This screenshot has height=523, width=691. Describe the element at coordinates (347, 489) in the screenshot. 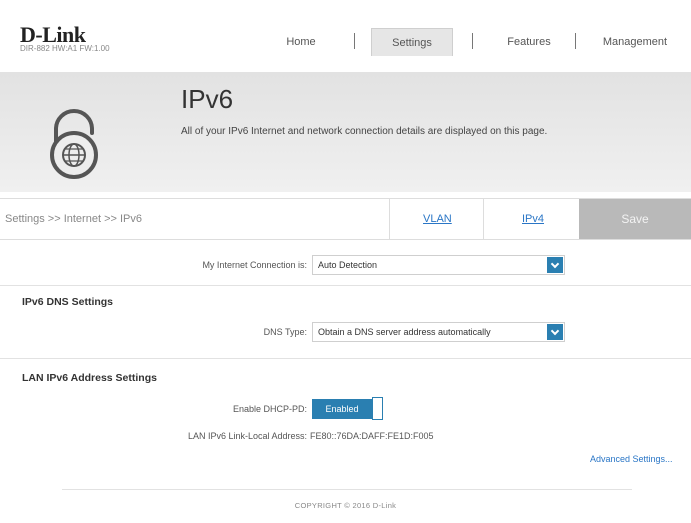

I see `footer-divider` at that location.